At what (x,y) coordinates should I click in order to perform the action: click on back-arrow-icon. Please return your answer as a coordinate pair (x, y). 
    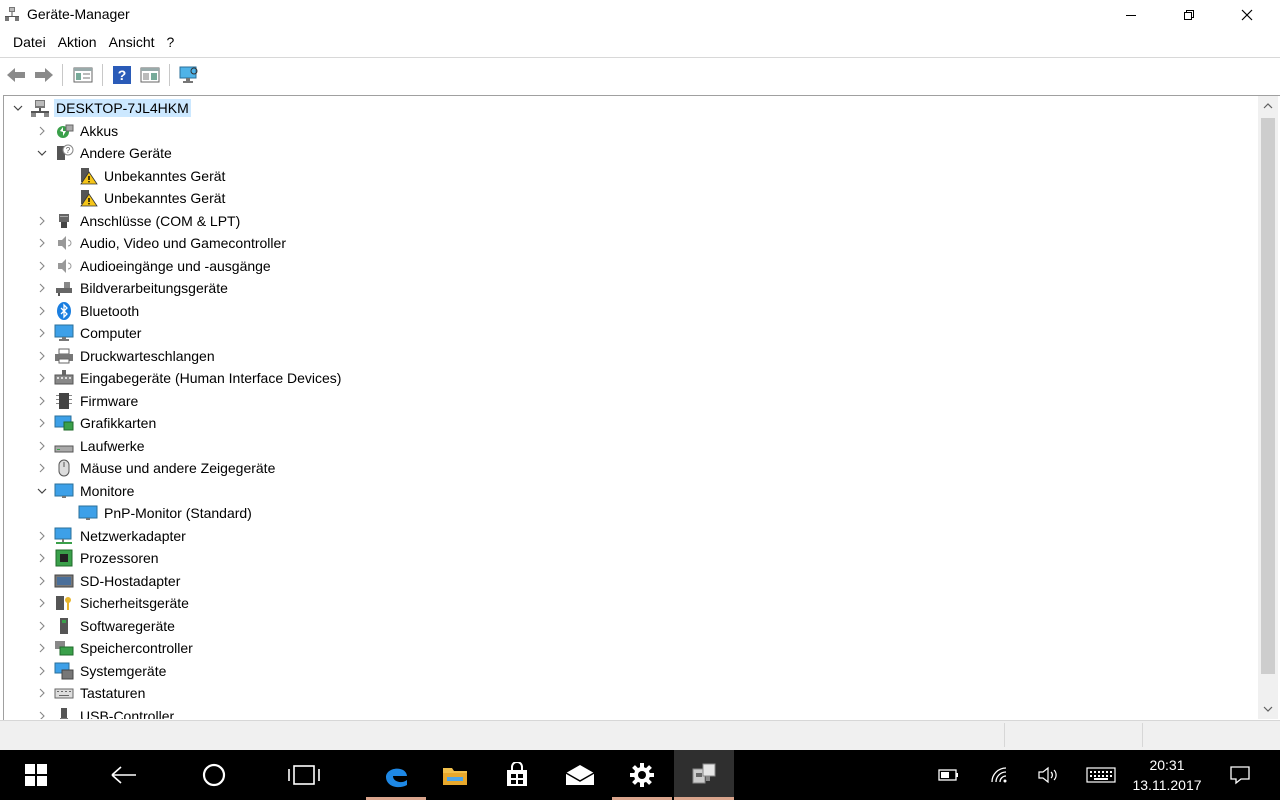
    Looking at the image, I should click on (16, 75).